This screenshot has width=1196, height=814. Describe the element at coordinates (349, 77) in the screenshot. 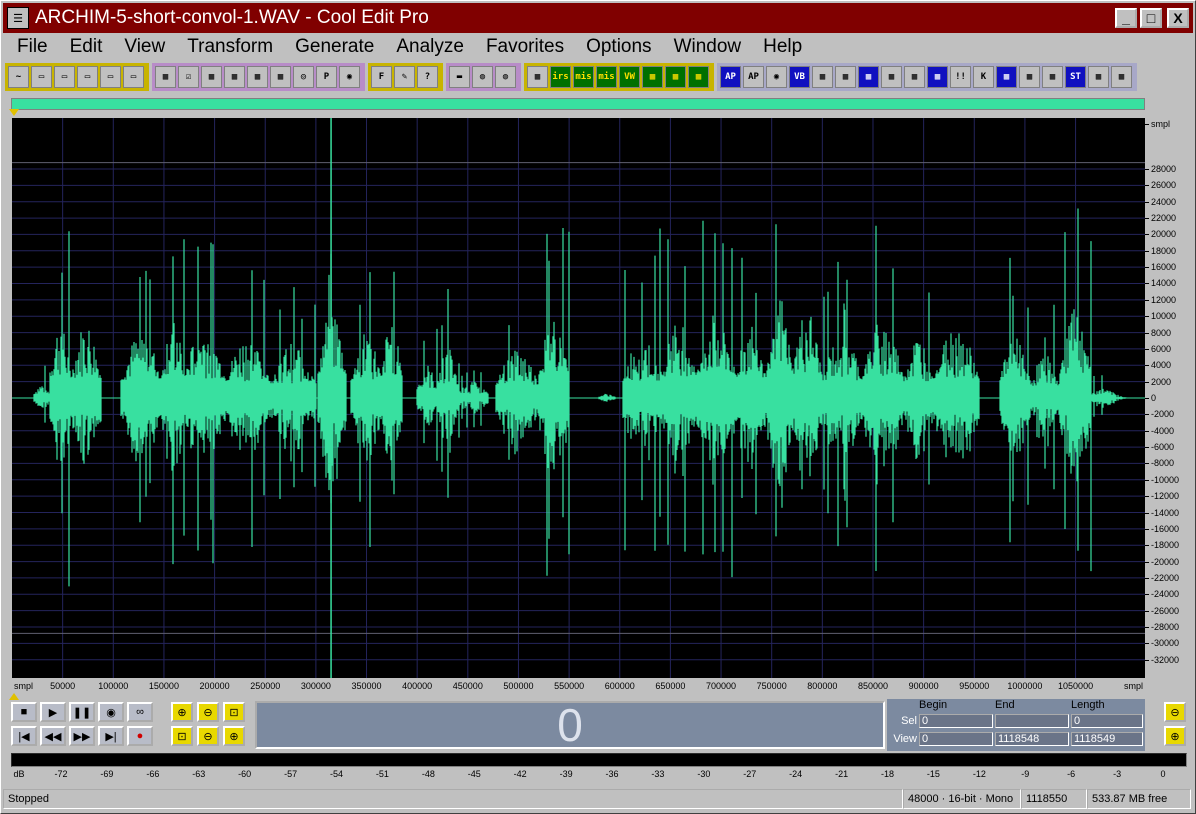

I see `toolbar-button-1-8: ◉` at that location.